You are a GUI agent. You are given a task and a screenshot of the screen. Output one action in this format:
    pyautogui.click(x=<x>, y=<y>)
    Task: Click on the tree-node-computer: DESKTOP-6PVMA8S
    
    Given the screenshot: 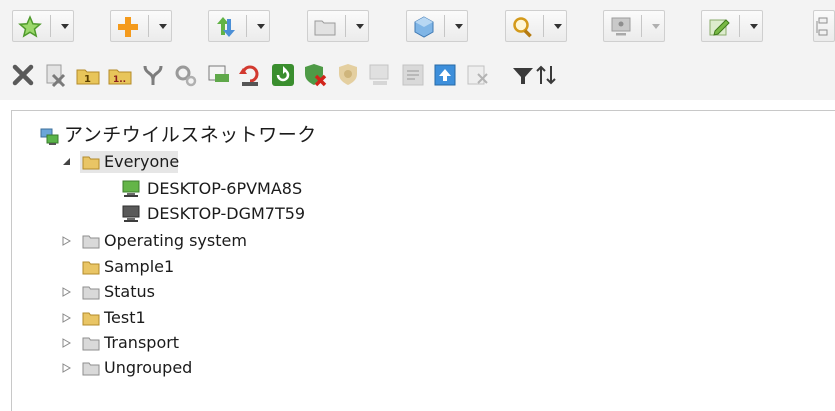 What is the action you would take?
    pyautogui.click(x=242, y=189)
    